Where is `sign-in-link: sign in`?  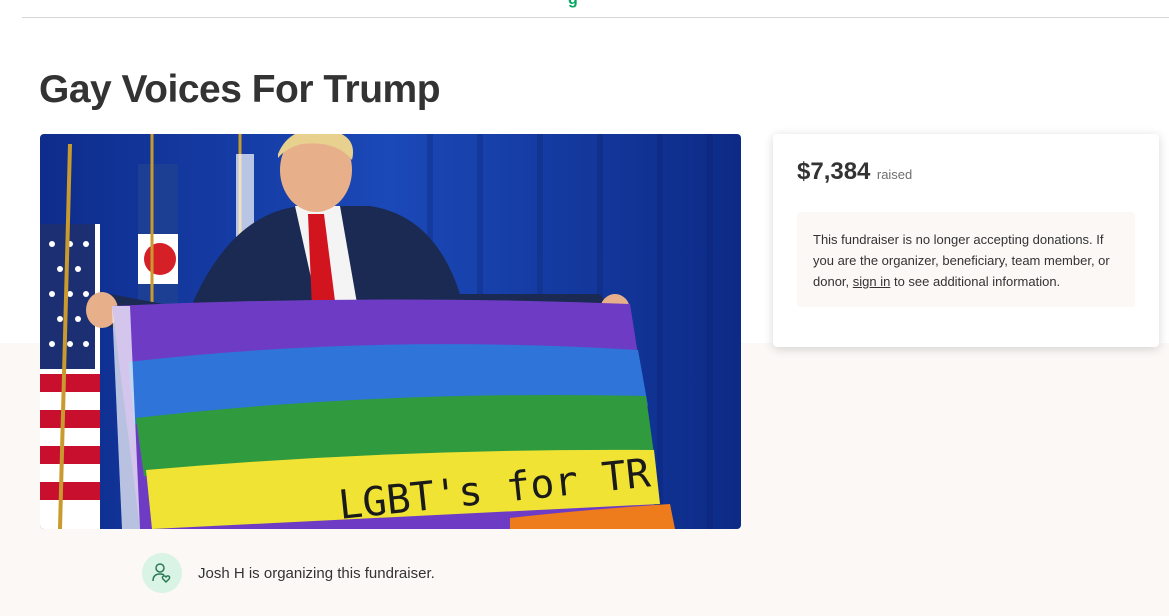
sign-in-link: sign in is located at coordinates (872, 281).